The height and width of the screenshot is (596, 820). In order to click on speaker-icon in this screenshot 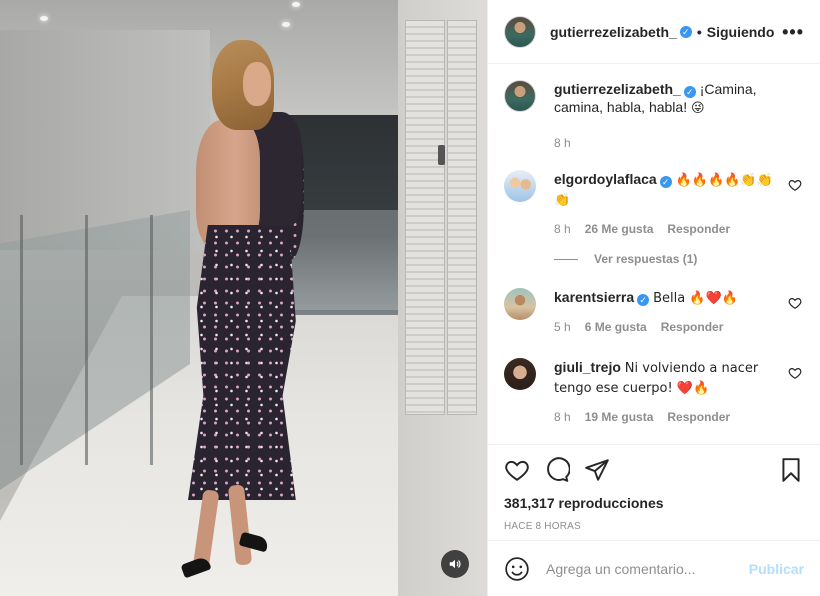, I will do `click(455, 564)`.